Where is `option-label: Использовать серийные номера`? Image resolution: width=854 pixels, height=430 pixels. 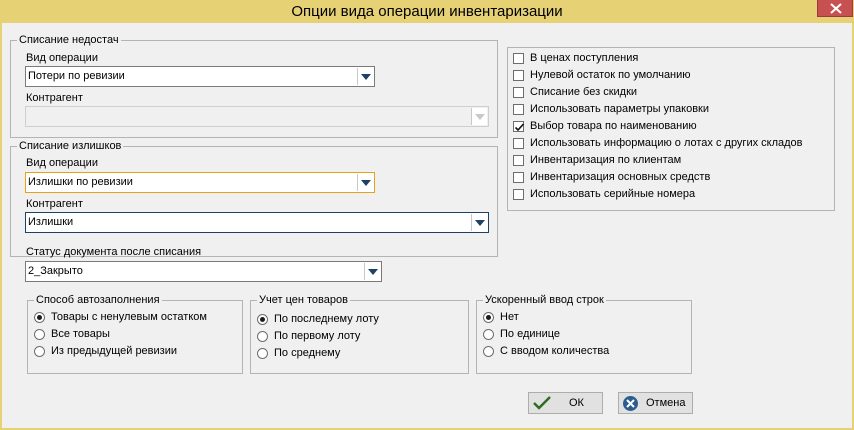 option-label: Использовать серийные номера is located at coordinates (613, 194).